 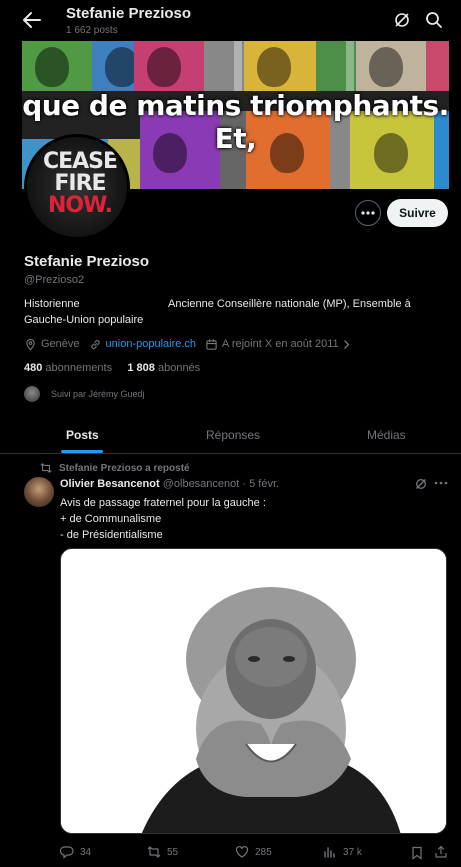 I want to click on header-posts-count: 1 662 posts, so click(x=92, y=30).